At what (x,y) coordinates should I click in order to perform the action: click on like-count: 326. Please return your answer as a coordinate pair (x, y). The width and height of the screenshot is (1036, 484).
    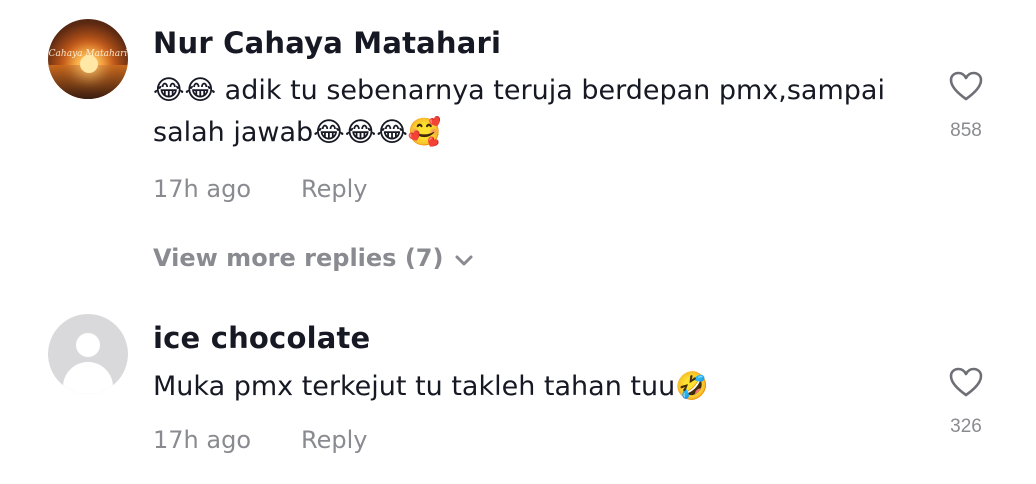
    Looking at the image, I should click on (966, 426).